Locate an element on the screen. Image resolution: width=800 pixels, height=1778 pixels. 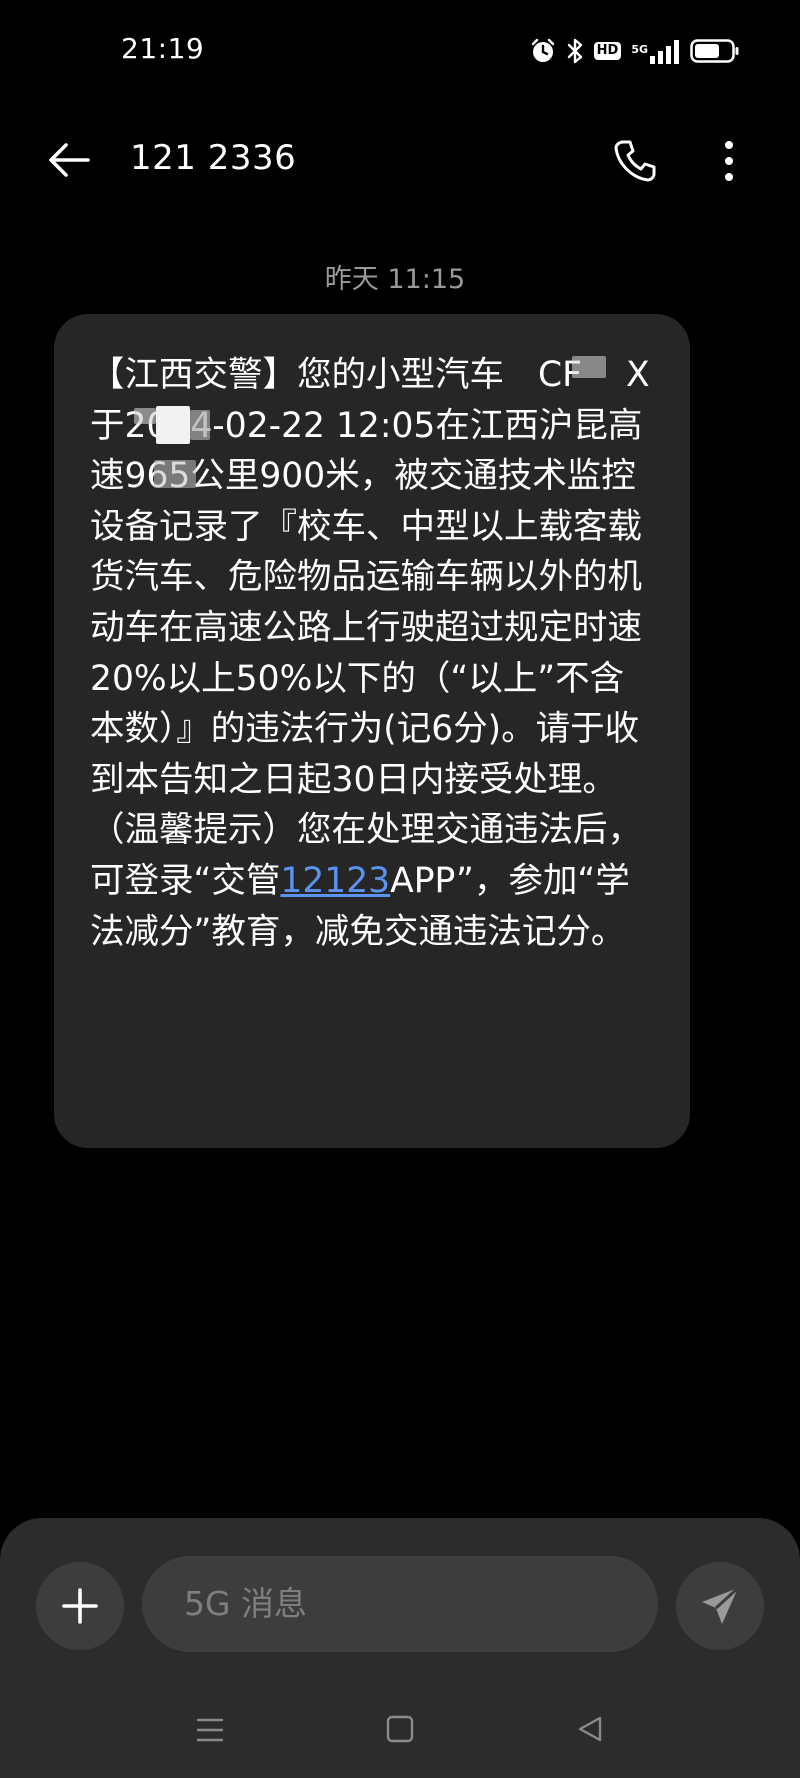
recents-button is located at coordinates (210, 1730).